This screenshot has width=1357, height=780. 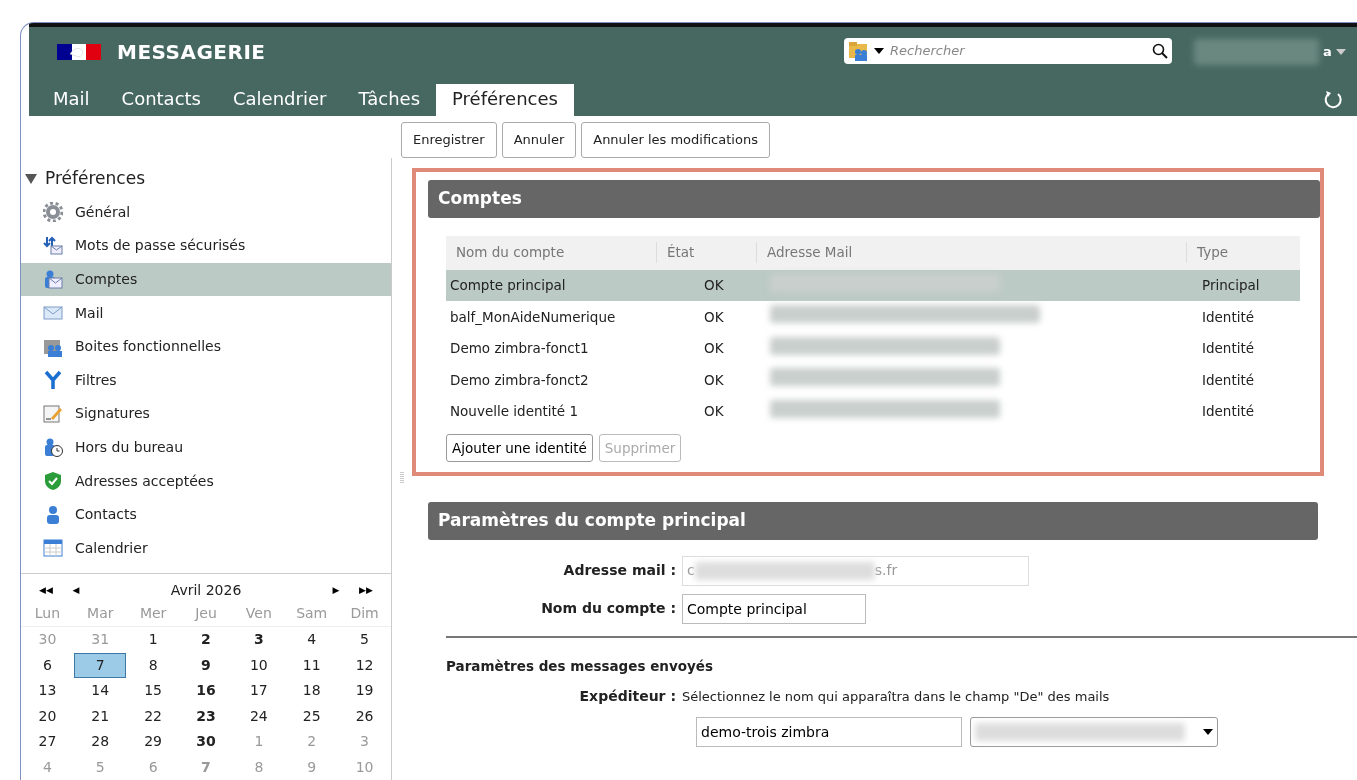 What do you see at coordinates (206, 691) in the screenshot?
I see `calendar-day: 16` at bounding box center [206, 691].